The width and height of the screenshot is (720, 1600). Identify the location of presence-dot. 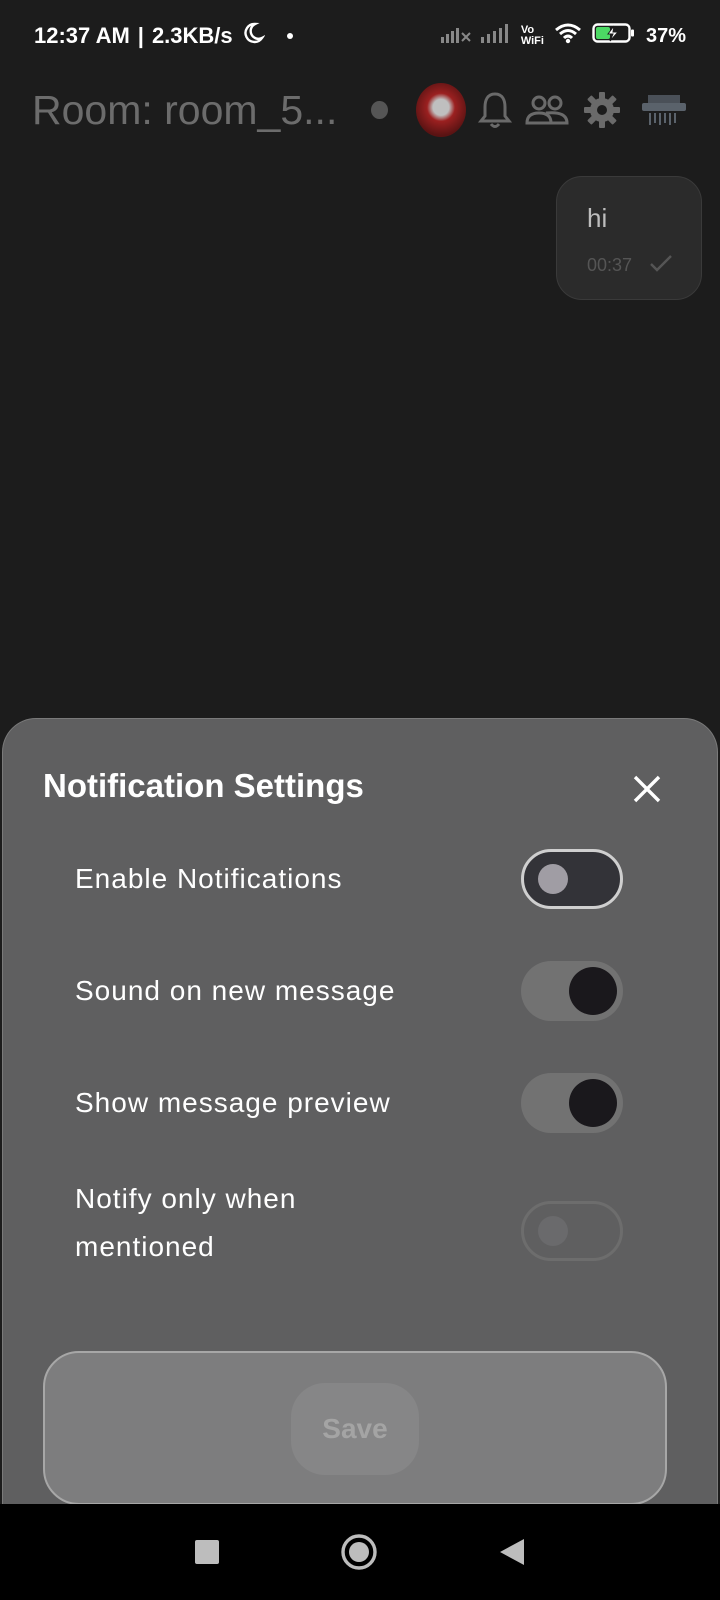
(379, 110).